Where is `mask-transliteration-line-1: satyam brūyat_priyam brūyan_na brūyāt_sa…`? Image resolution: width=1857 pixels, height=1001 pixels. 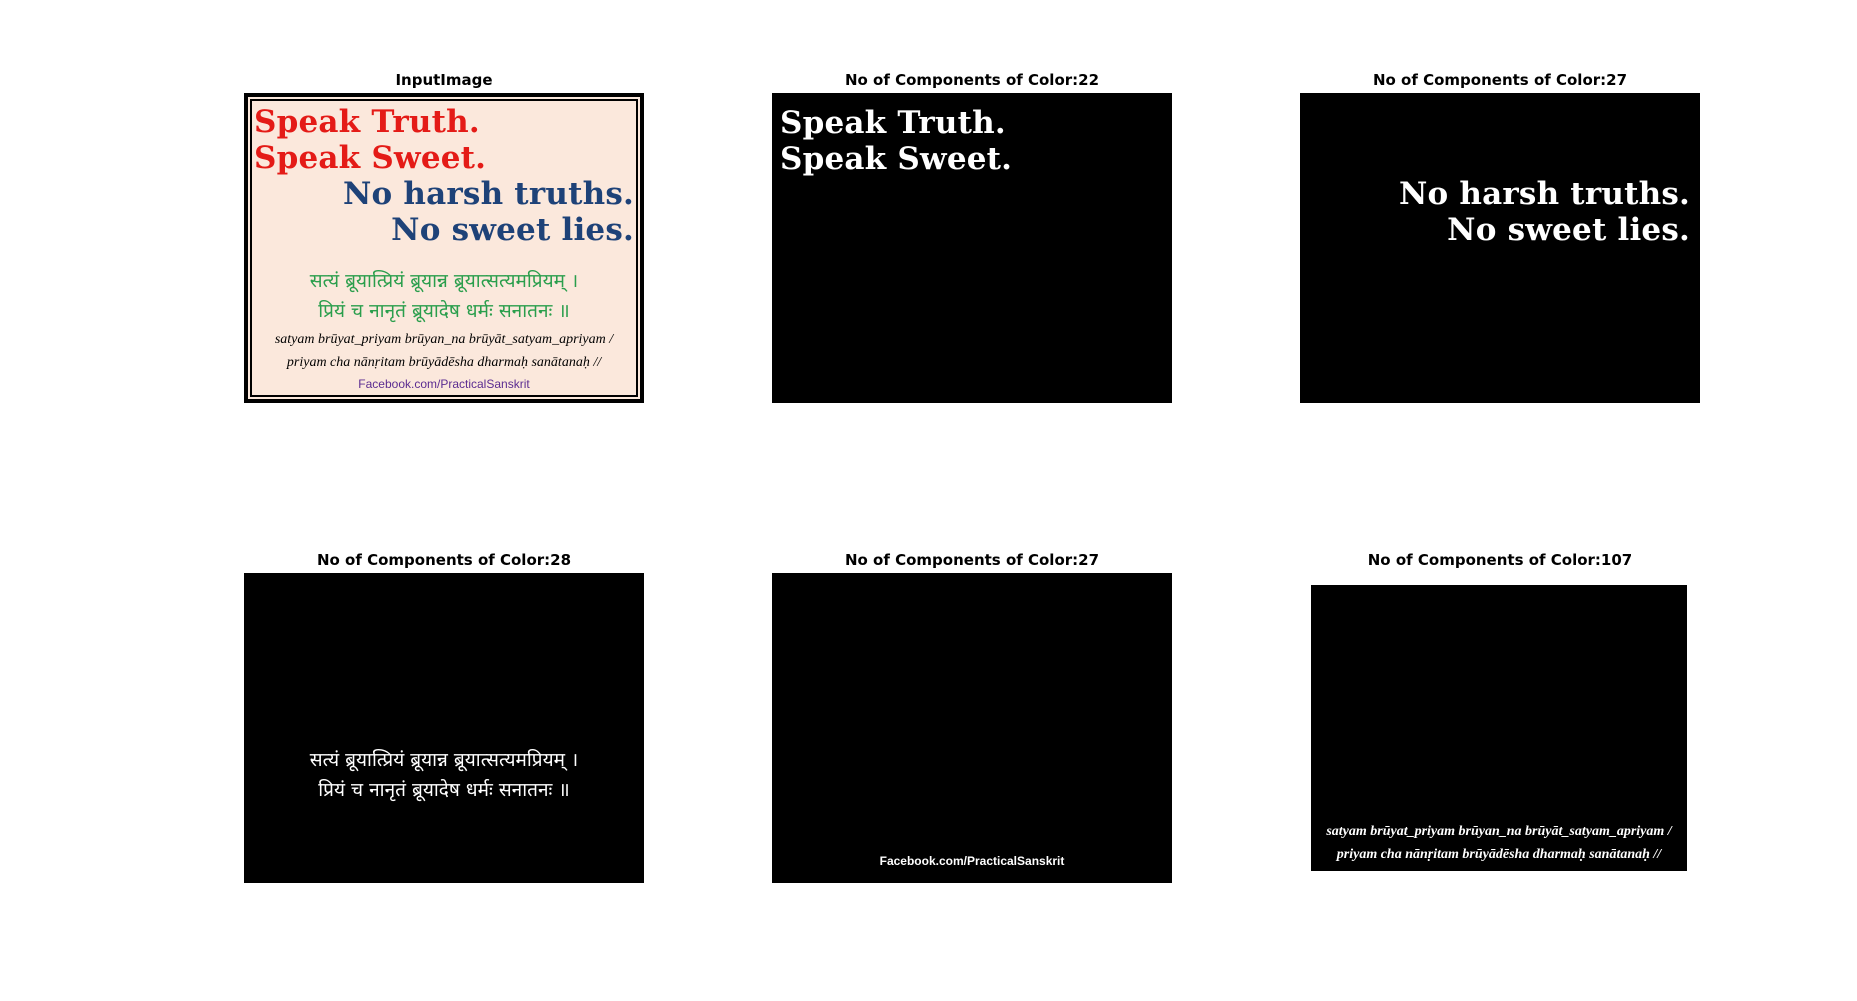 mask-transliteration-line-1: satyam brūyat_priyam brūyan_na brūyāt_sa… is located at coordinates (1499, 831).